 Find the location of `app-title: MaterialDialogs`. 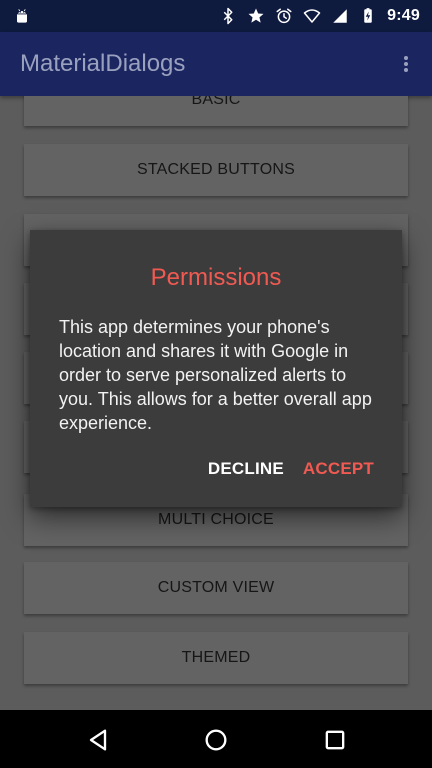

app-title: MaterialDialogs is located at coordinates (103, 63).